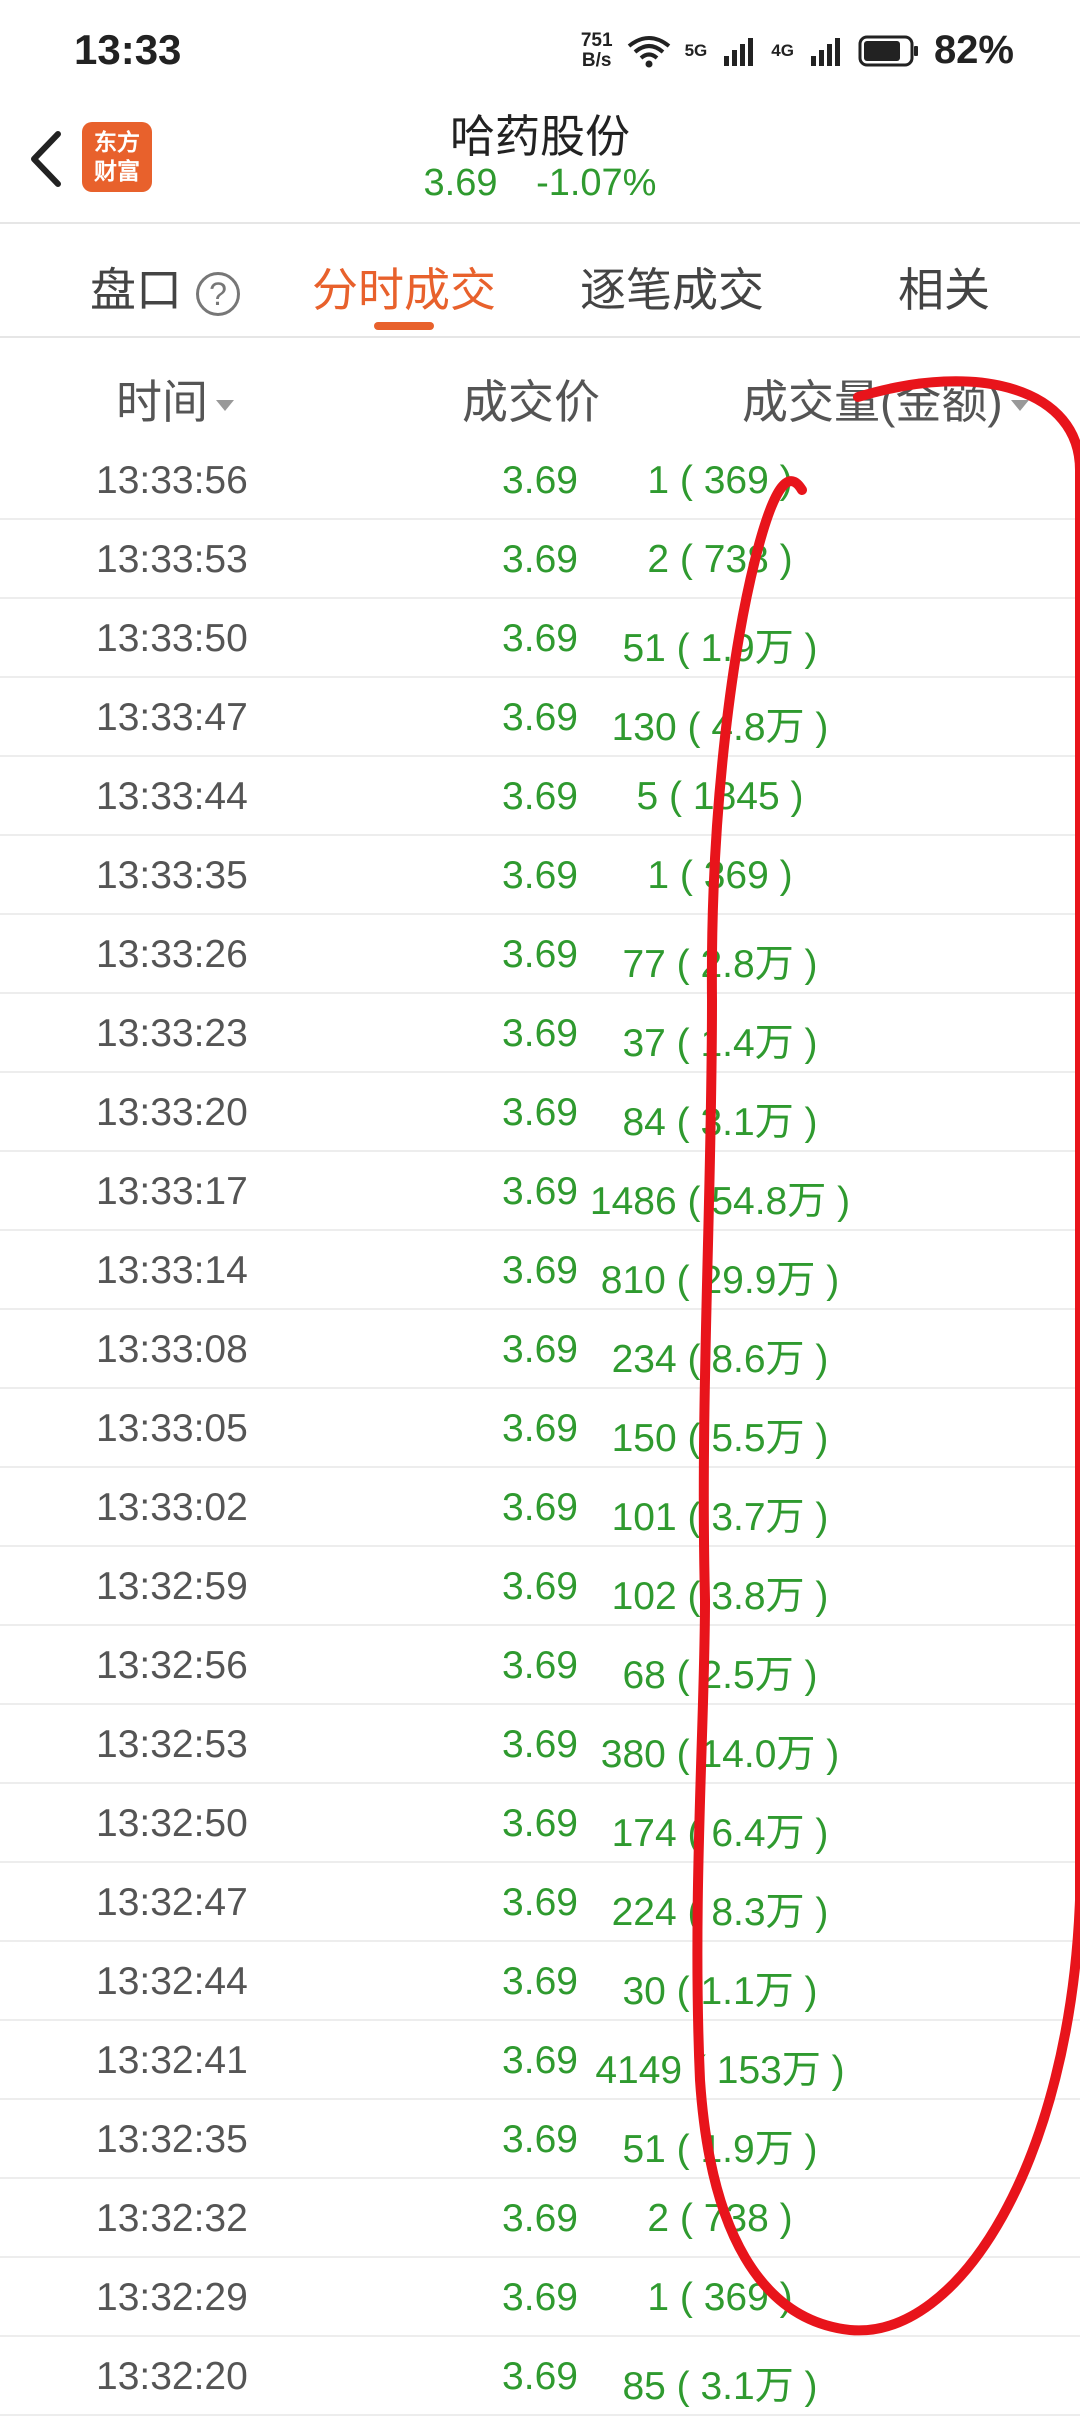 Image resolution: width=1080 pixels, height=2416 pixels. Describe the element at coordinates (720, 1043) in the screenshot. I see `trade-volume: 37 ( 1.4万 )` at that location.